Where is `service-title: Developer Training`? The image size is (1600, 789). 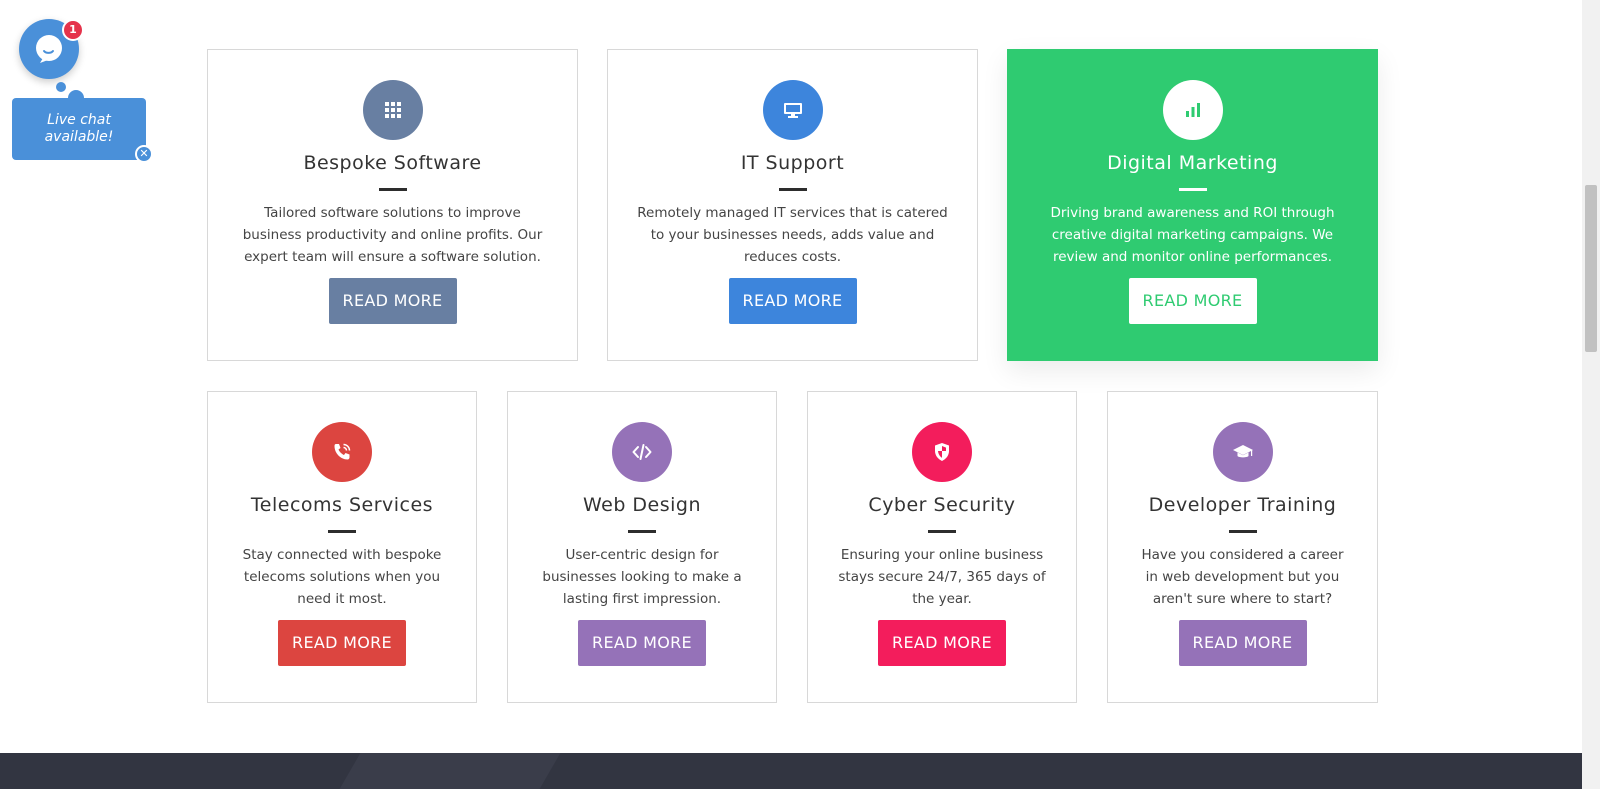
service-title: Developer Training is located at coordinates (1242, 505).